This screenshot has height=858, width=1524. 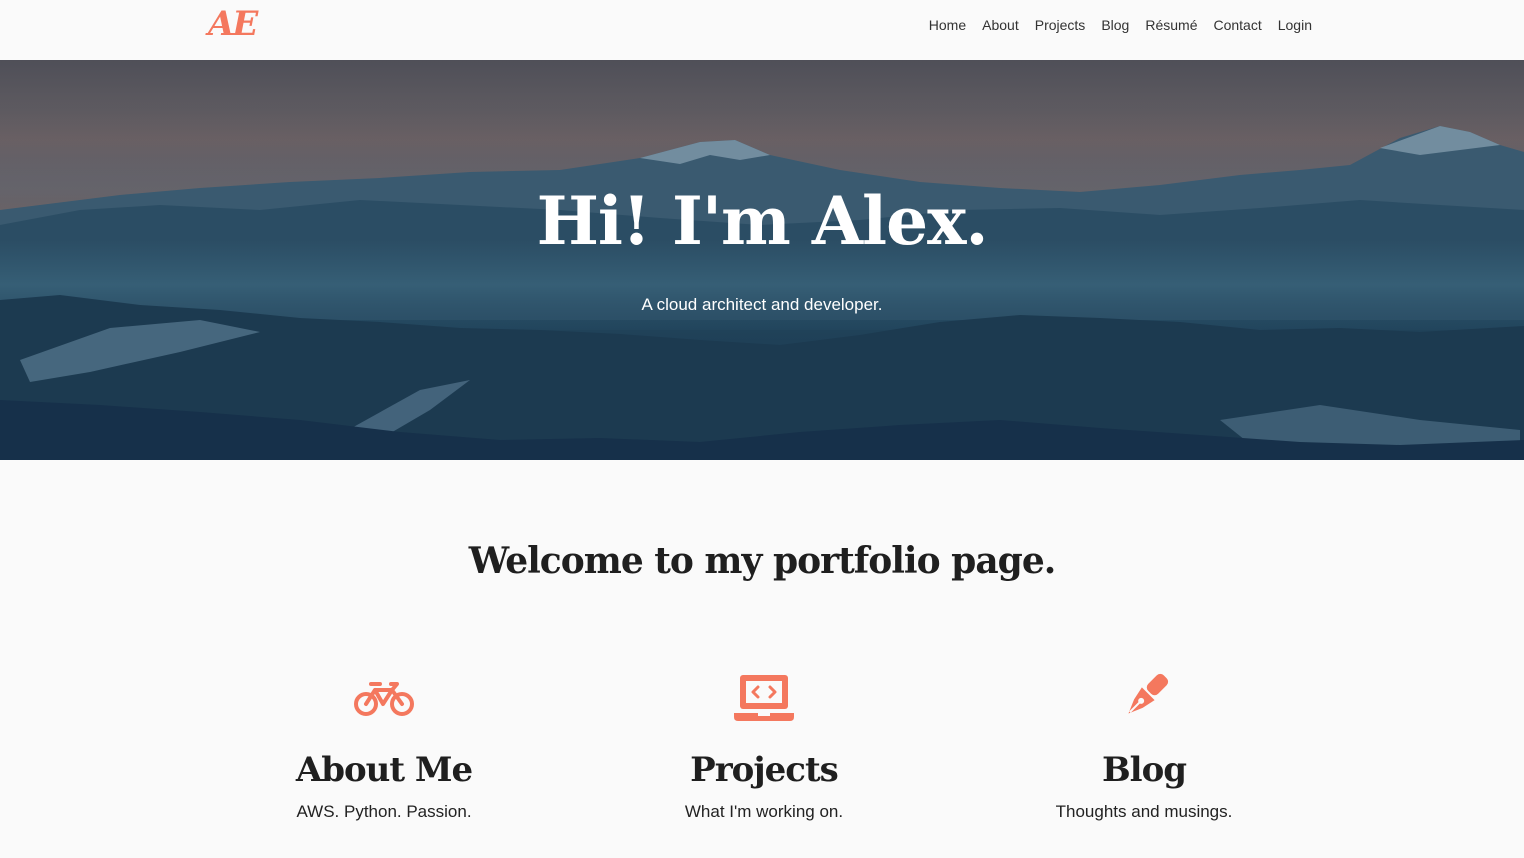 I want to click on nav-link-resume: Résumé, so click(x=1171, y=25).